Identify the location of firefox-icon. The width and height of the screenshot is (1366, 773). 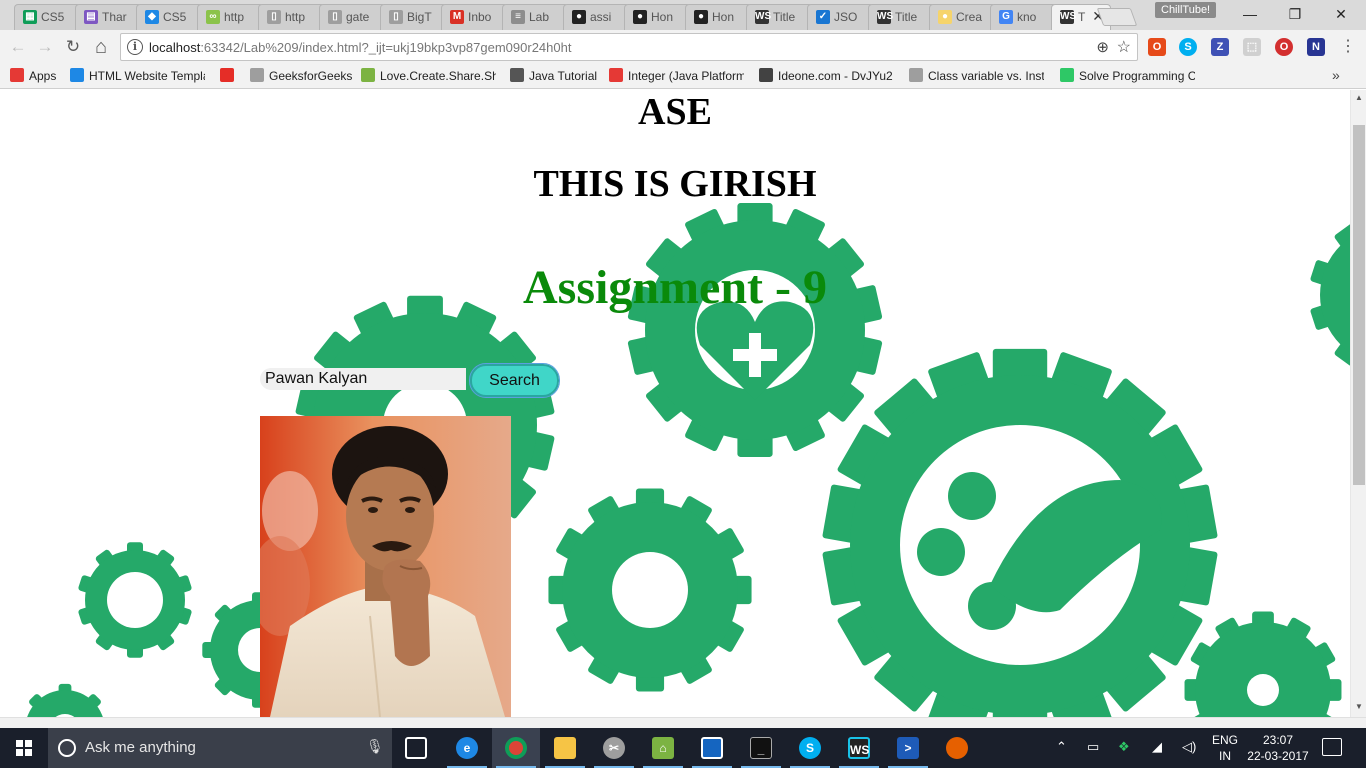
(957, 748).